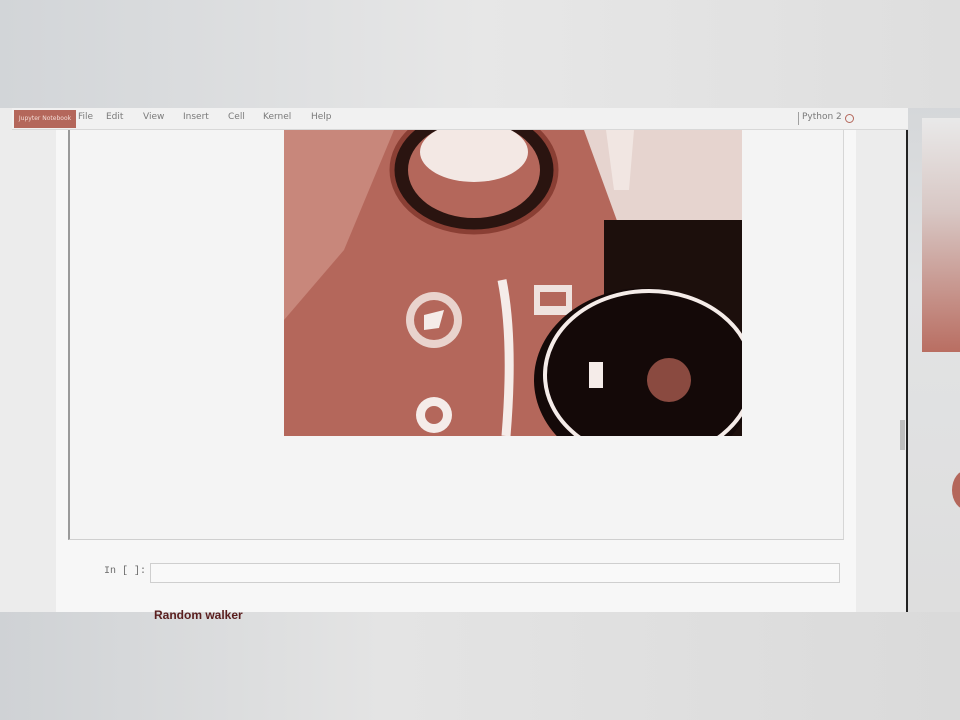  Describe the element at coordinates (277, 117) in the screenshot. I see `menu-kernel: Kernel` at that location.